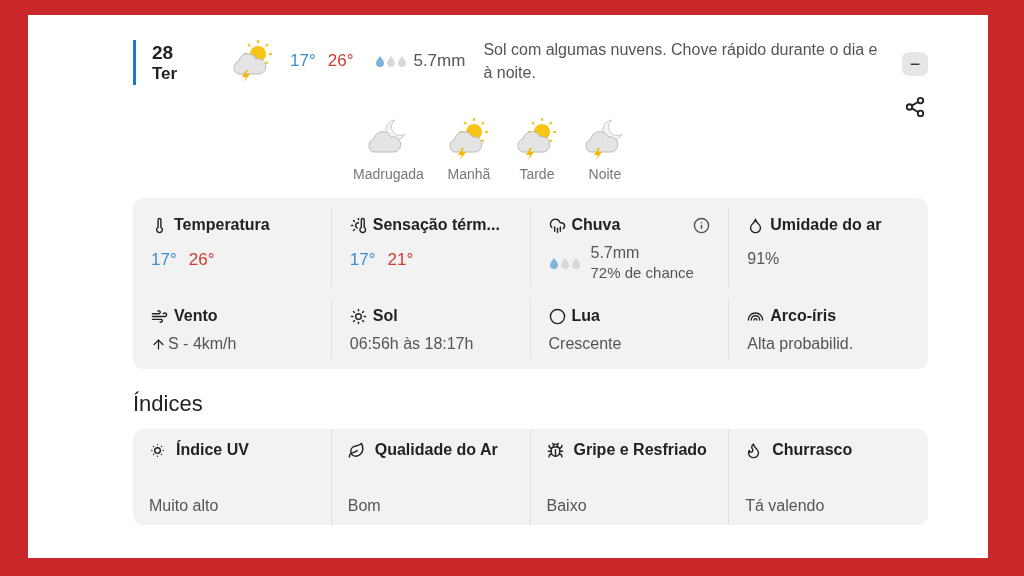 The height and width of the screenshot is (576, 1024). What do you see at coordinates (364, 506) in the screenshot?
I see `index-value: Bom` at bounding box center [364, 506].